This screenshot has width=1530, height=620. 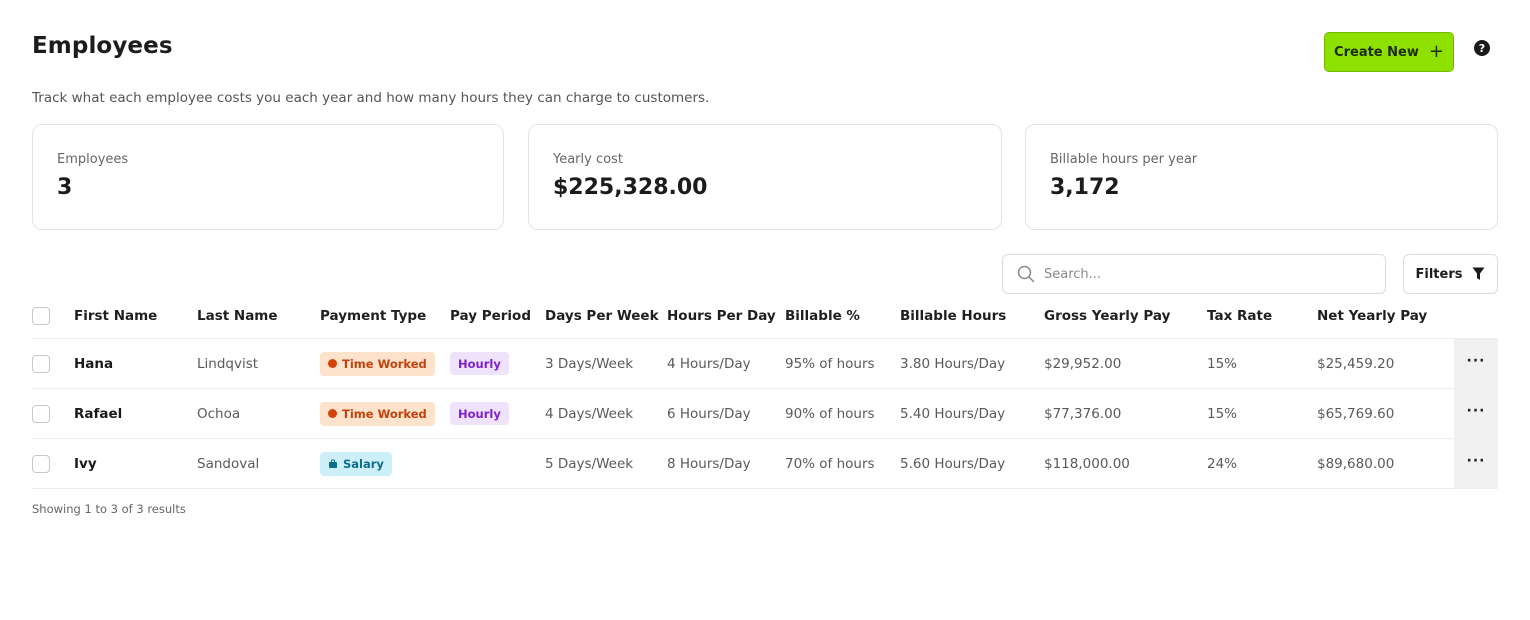 I want to click on cell-net-yearly-pay: $65,769.60, so click(x=1356, y=413).